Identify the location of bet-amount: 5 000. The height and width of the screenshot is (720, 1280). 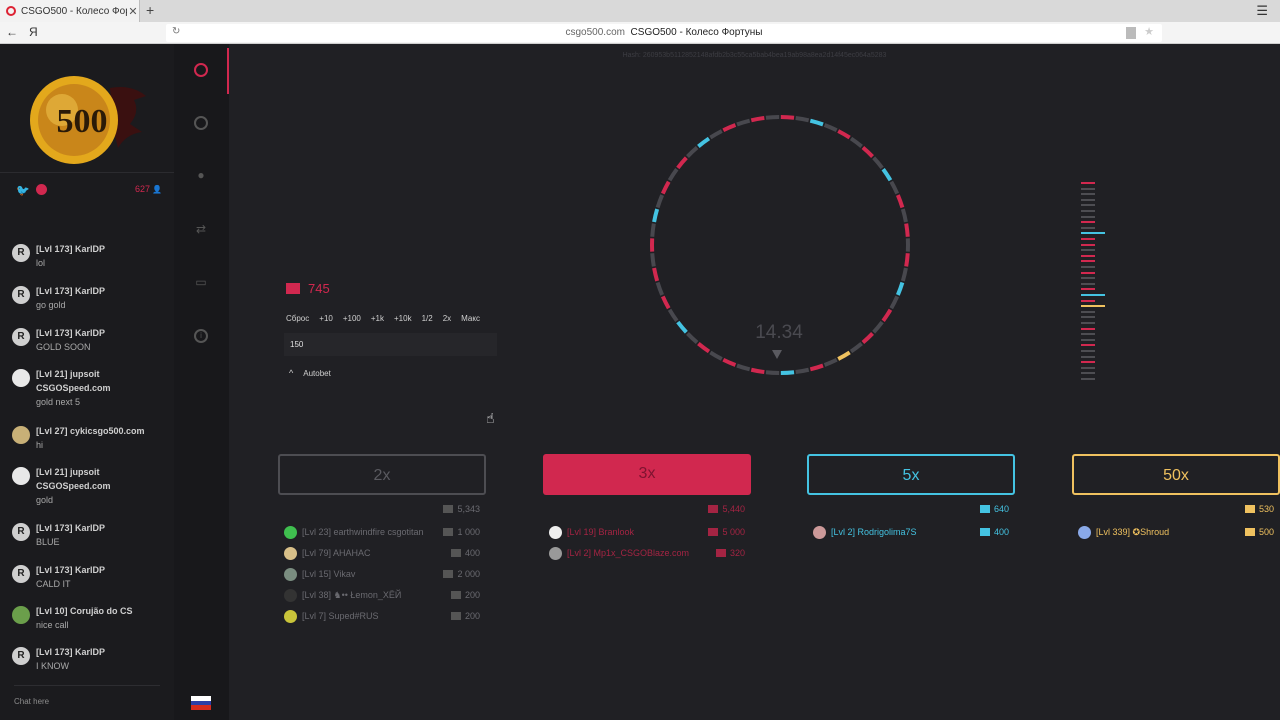
(726, 532).